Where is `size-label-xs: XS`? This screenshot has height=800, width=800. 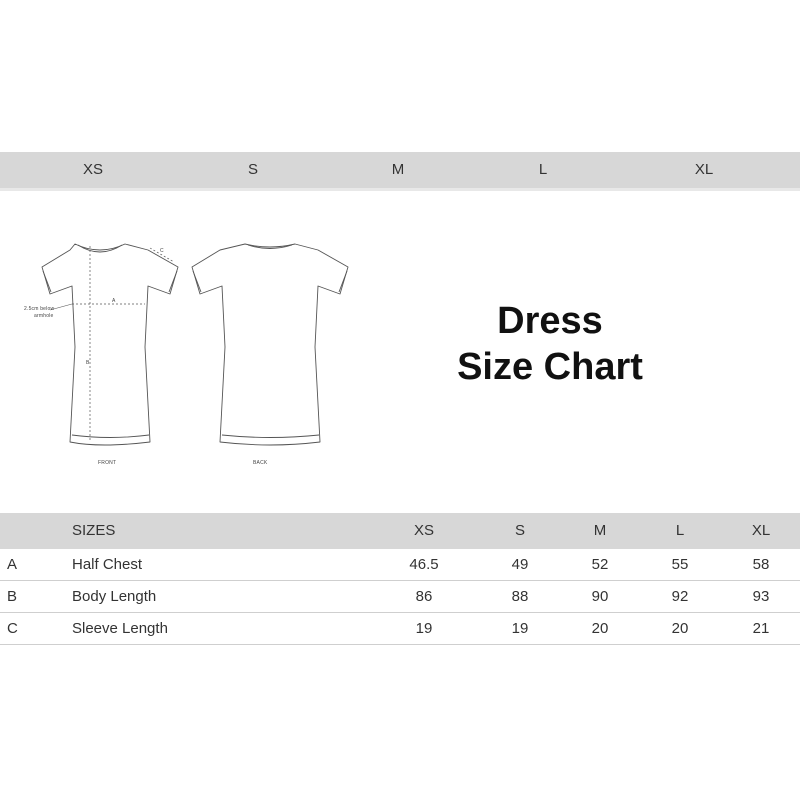 size-label-xs: XS is located at coordinates (93, 169).